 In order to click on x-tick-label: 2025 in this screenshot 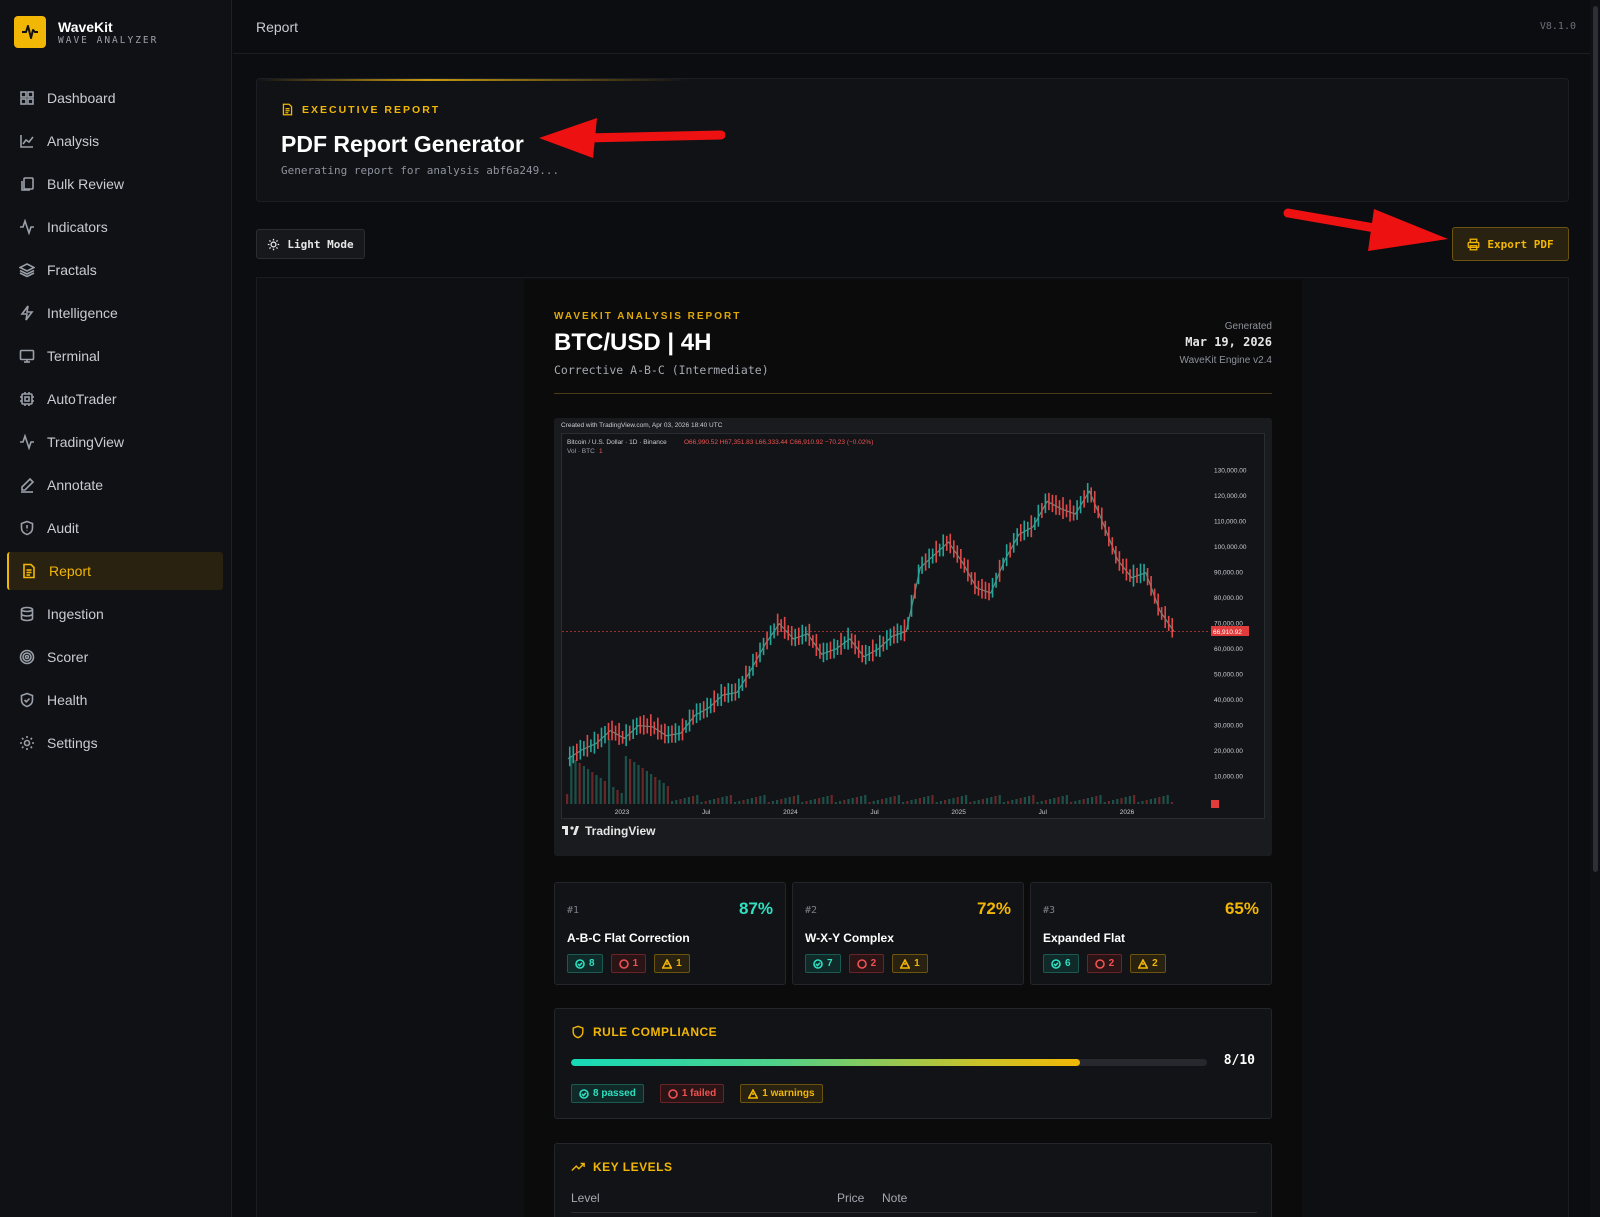, I will do `click(958, 812)`.